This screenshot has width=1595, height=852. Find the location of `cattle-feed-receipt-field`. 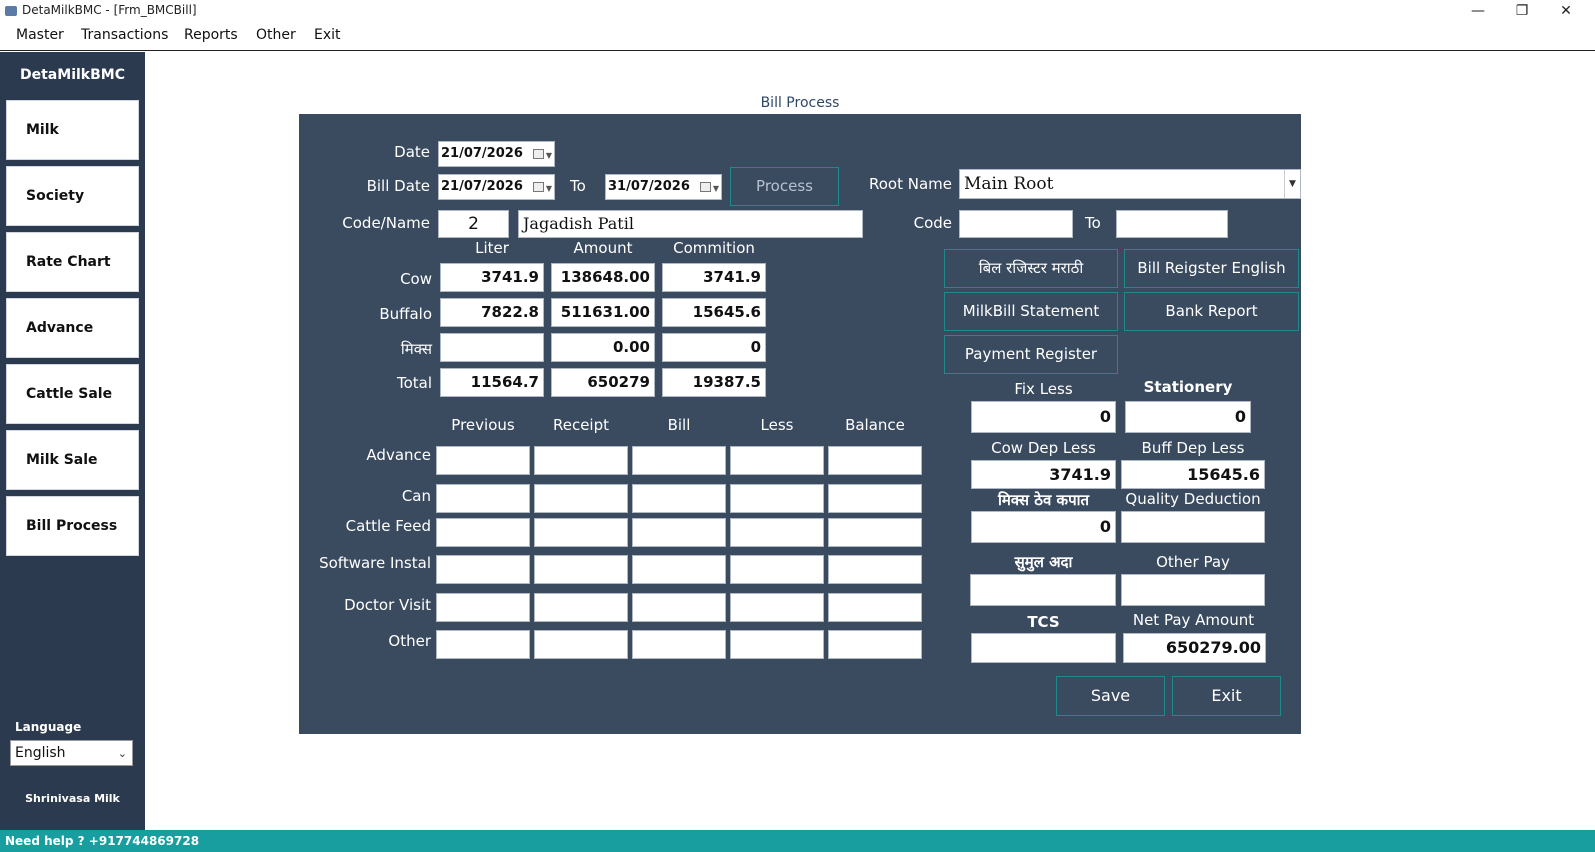

cattle-feed-receipt-field is located at coordinates (581, 532).